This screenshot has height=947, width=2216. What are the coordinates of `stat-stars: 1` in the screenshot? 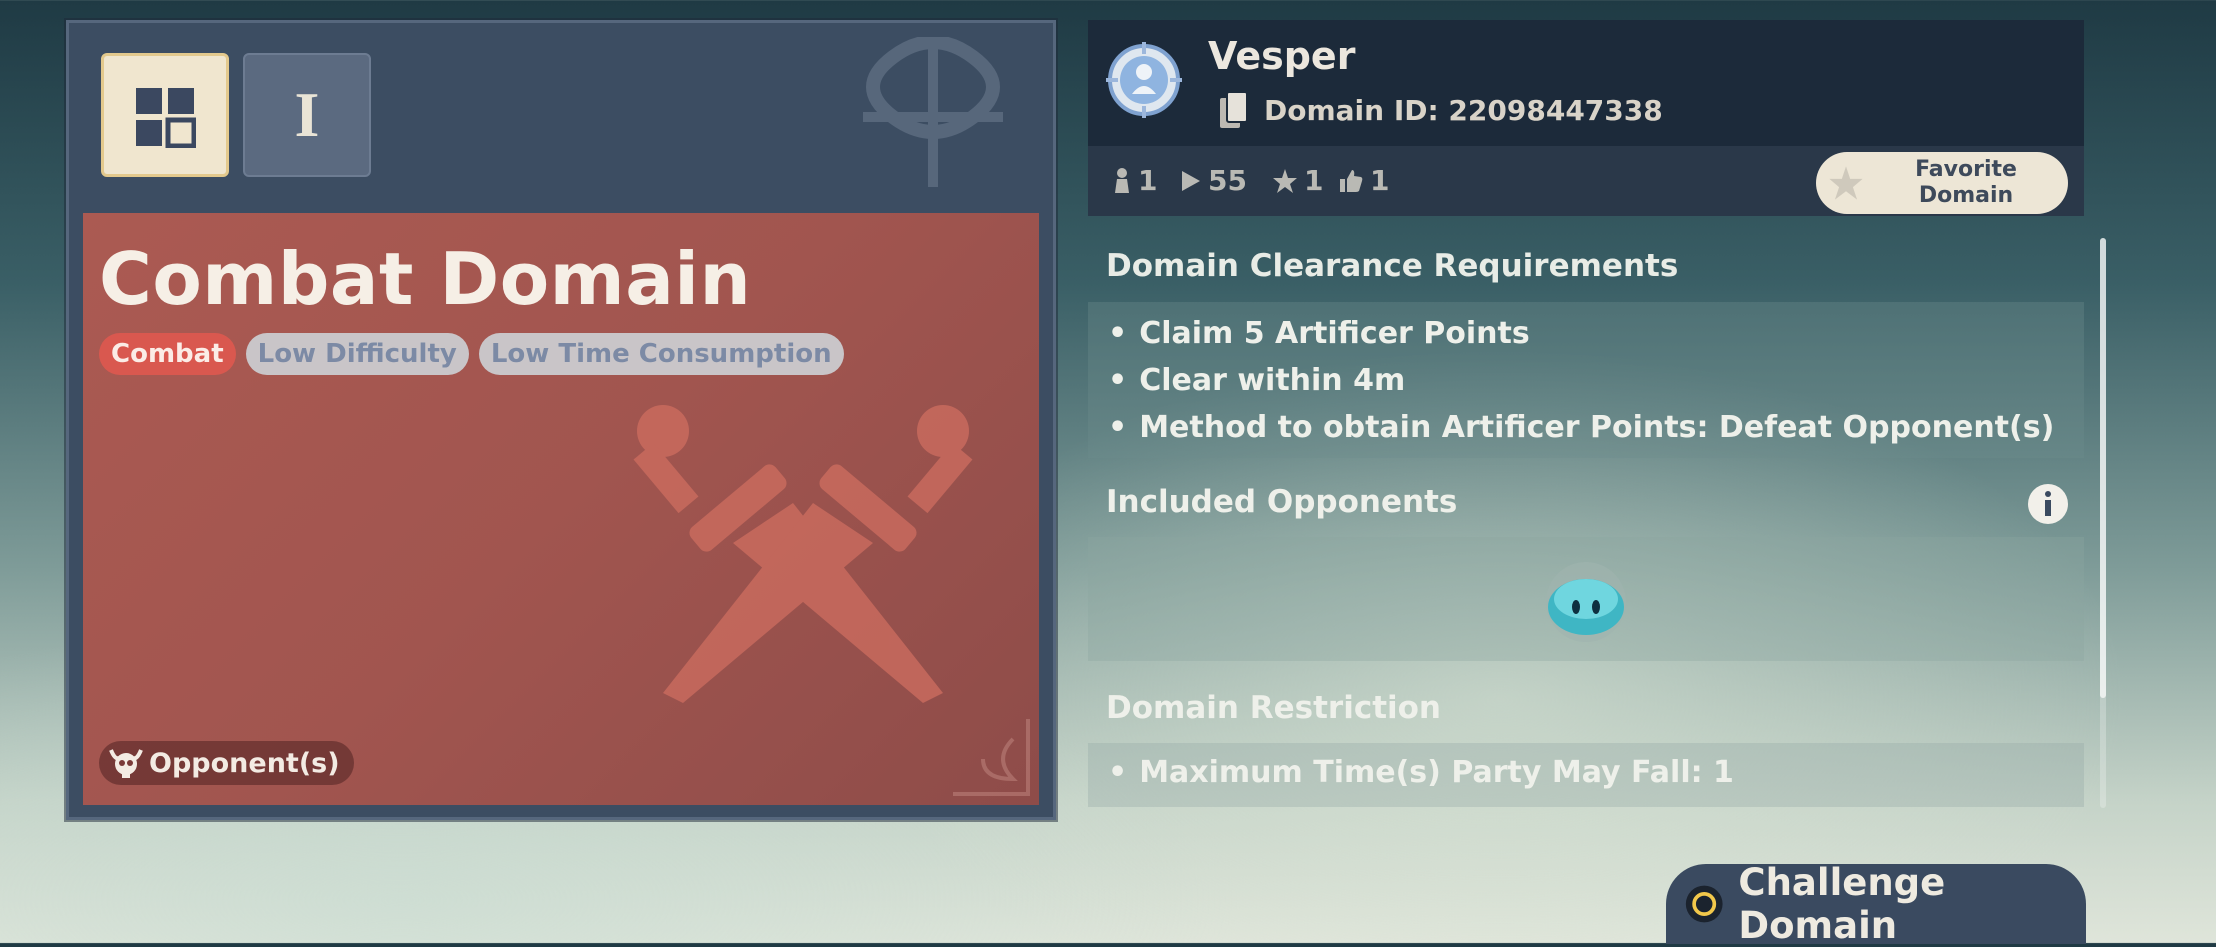 It's located at (1297, 180).